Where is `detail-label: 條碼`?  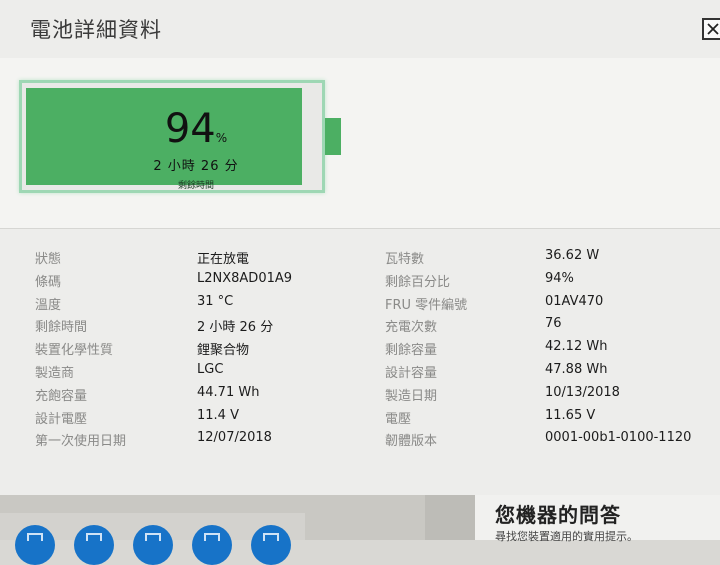
detail-label: 條碼 is located at coordinates (48, 282).